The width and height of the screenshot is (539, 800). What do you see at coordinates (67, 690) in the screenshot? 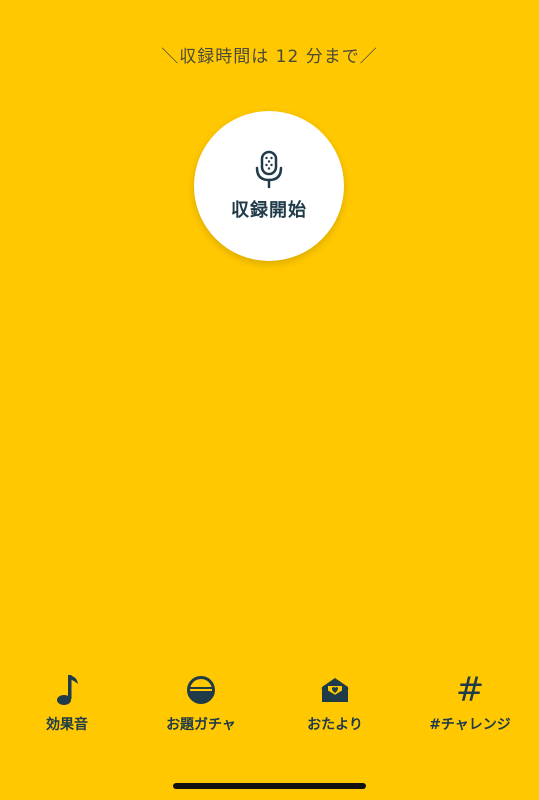
I see `music-note-icon` at bounding box center [67, 690].